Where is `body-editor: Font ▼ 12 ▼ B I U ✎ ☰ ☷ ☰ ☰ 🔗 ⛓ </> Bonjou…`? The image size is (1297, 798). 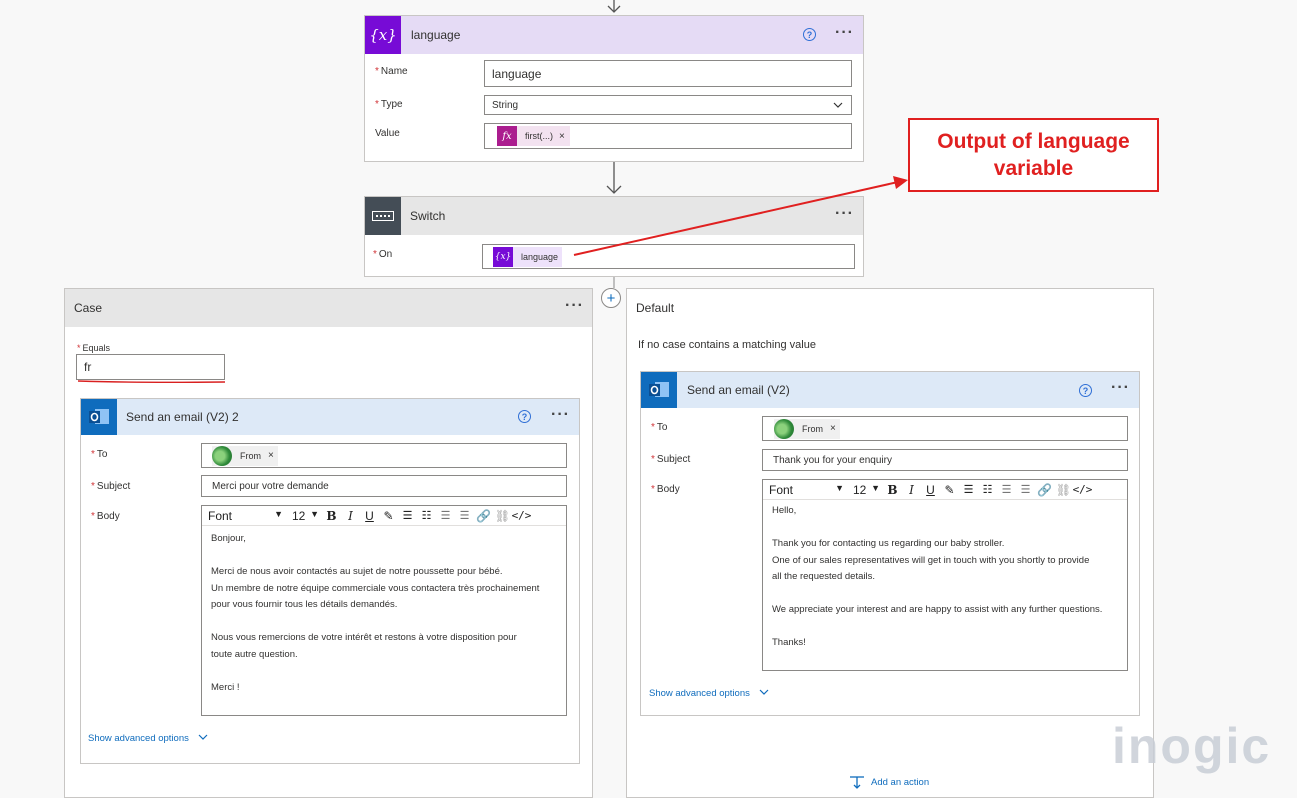
body-editor: Font ▼ 12 ▼ B I U ✎ ☰ ☷ ☰ ☰ 🔗 ⛓ </> Bonjou… is located at coordinates (384, 610).